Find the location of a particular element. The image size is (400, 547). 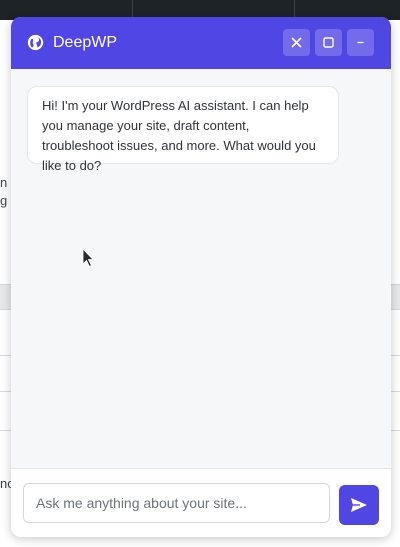

composer is located at coordinates (201, 502).